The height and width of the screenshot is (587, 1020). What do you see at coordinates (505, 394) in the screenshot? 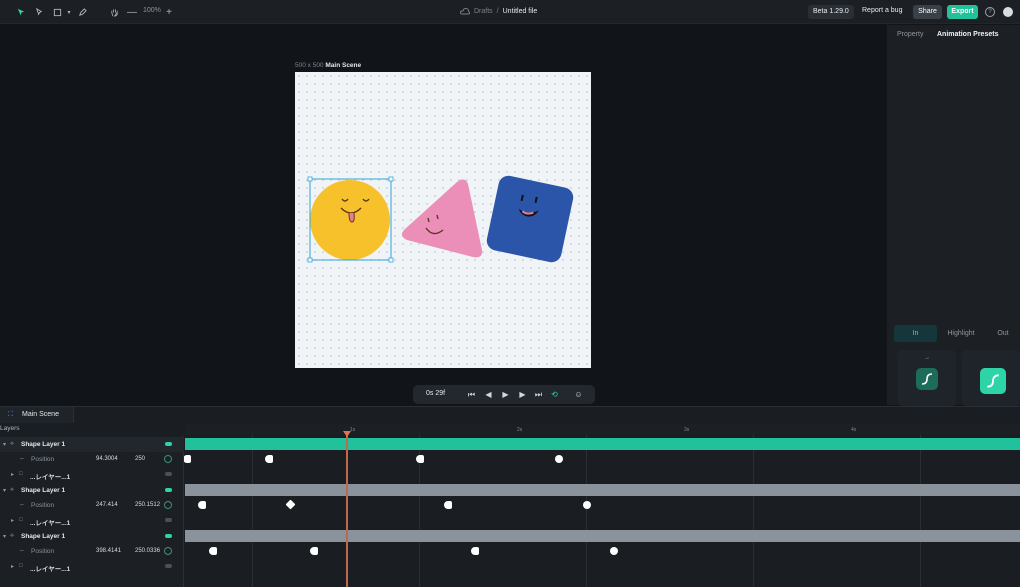
I see `play-icon: ▶` at bounding box center [505, 394].